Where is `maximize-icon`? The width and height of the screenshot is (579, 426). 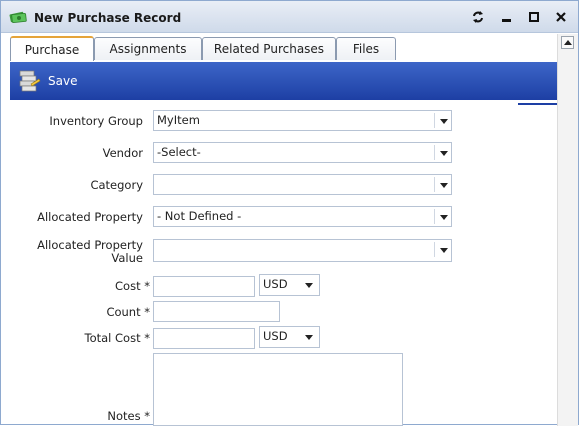
maximize-icon is located at coordinates (534, 17).